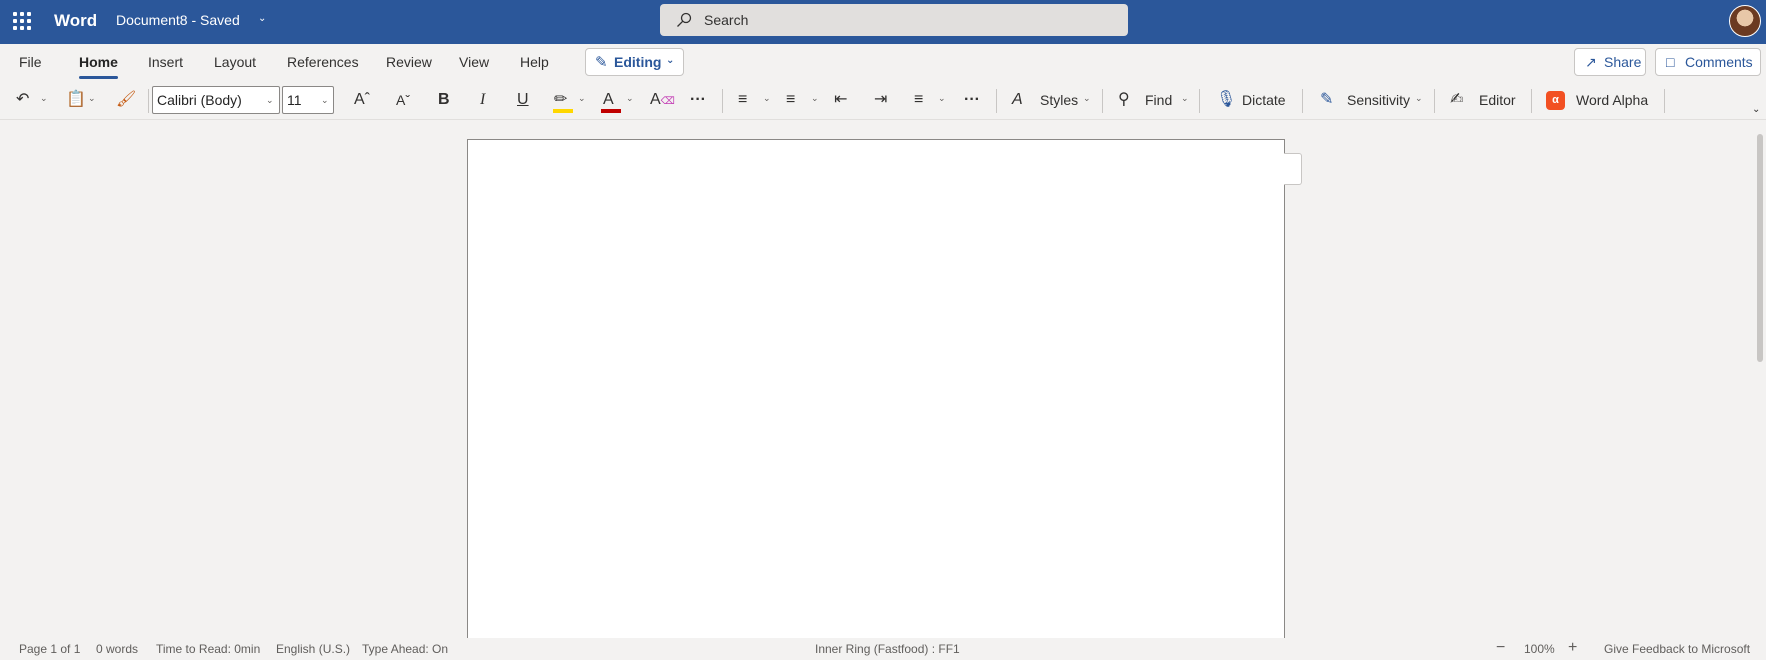 The image size is (1766, 660). I want to click on zoom-level: 100%, so click(1539, 649).